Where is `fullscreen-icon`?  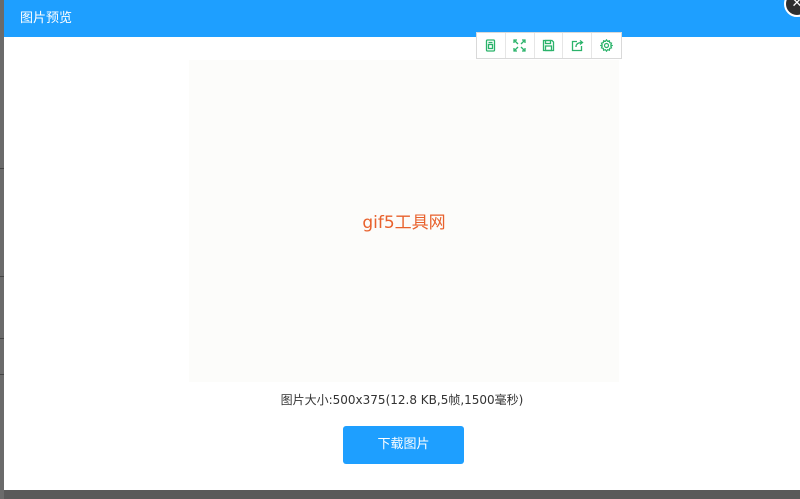 fullscreen-icon is located at coordinates (519, 45).